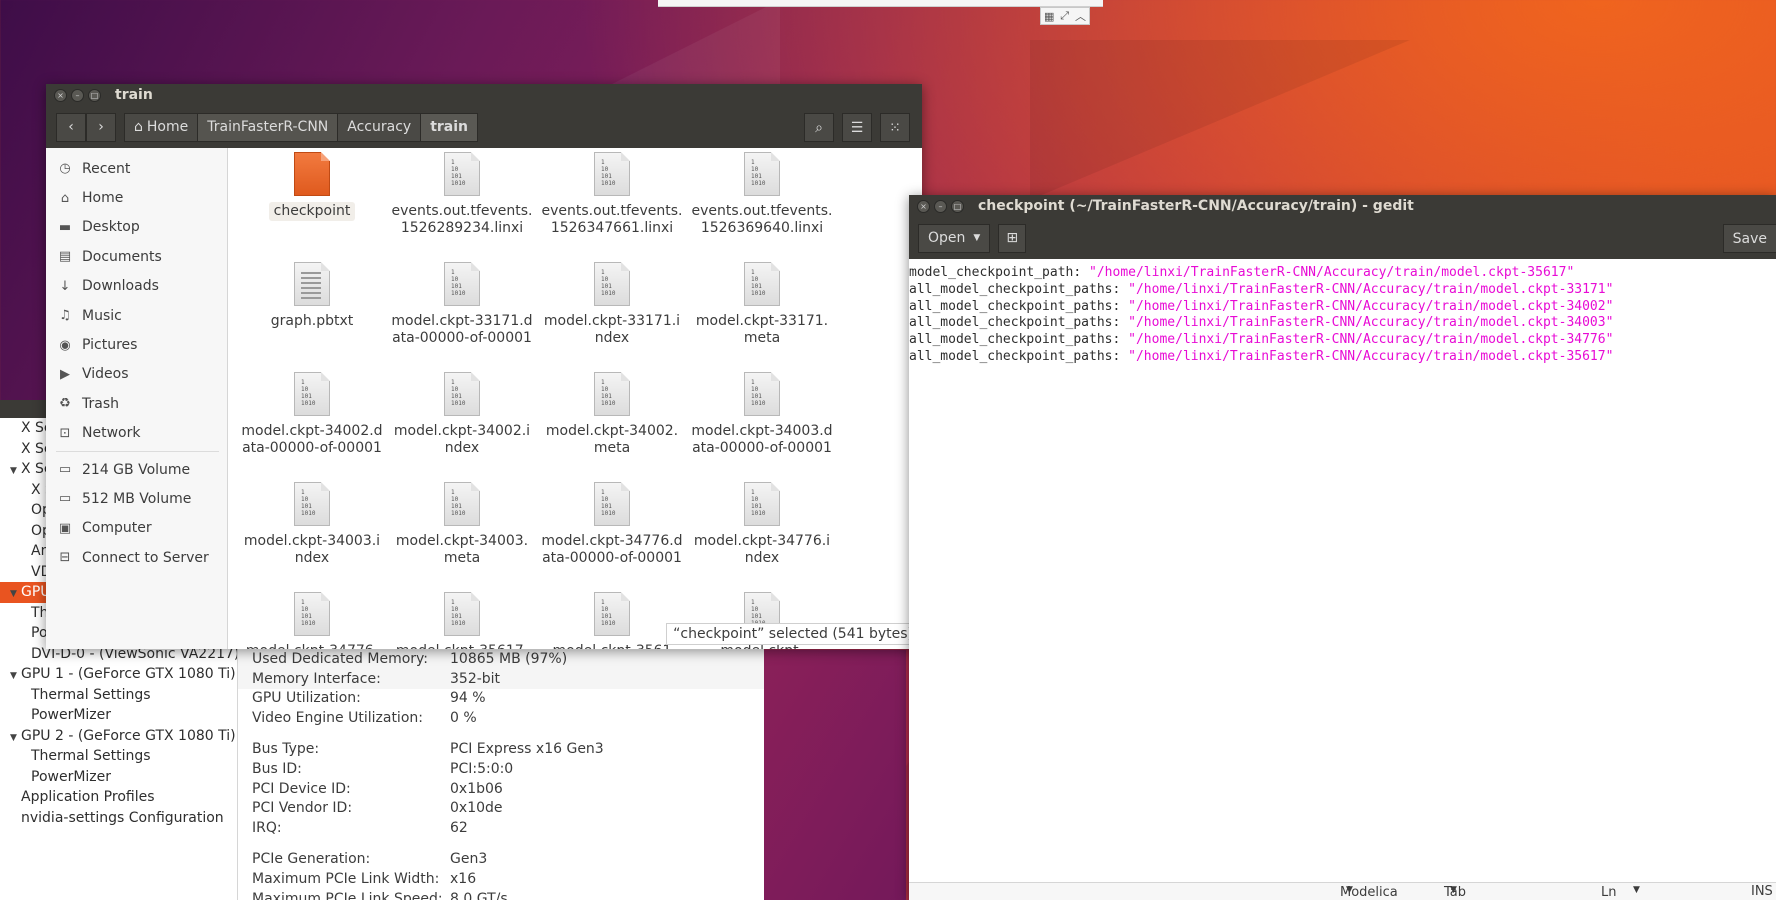 This screenshot has width=1776, height=900. What do you see at coordinates (136, 315) in the screenshot?
I see `sidebar-item-music: ♫ Music` at bounding box center [136, 315].